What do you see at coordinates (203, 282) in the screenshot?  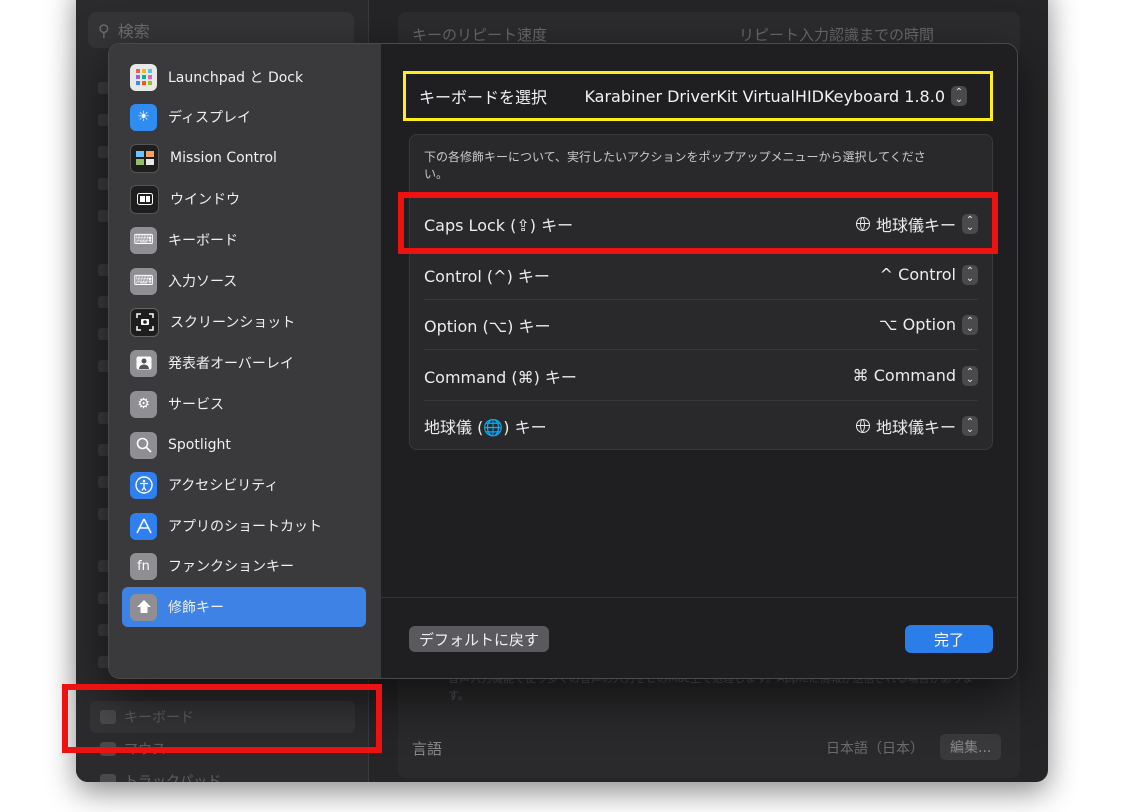 I see `sidebar-item-label: 入力ソース` at bounding box center [203, 282].